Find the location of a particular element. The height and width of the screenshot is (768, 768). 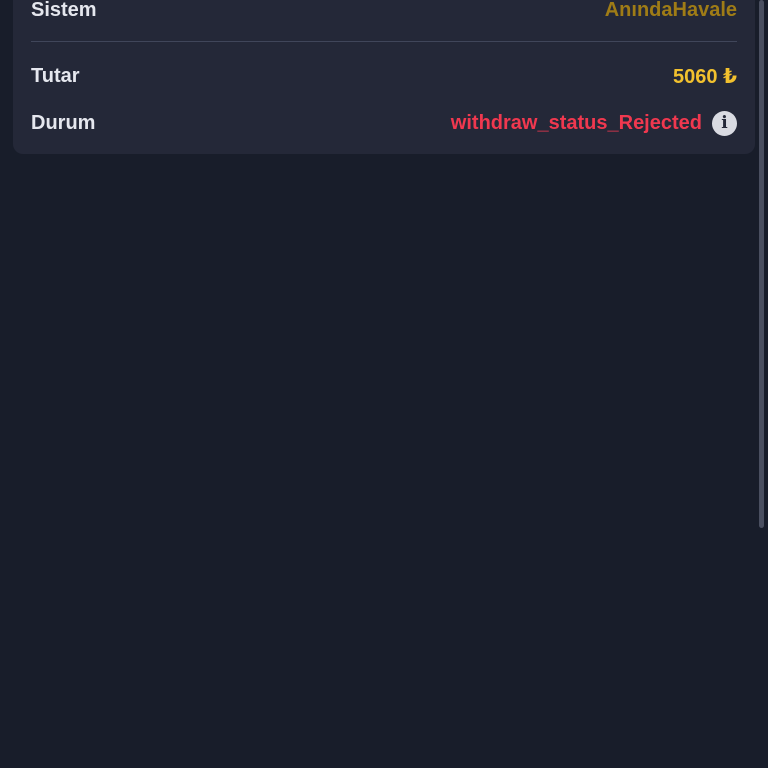

amount-value: 5060 ₺ is located at coordinates (705, 76).